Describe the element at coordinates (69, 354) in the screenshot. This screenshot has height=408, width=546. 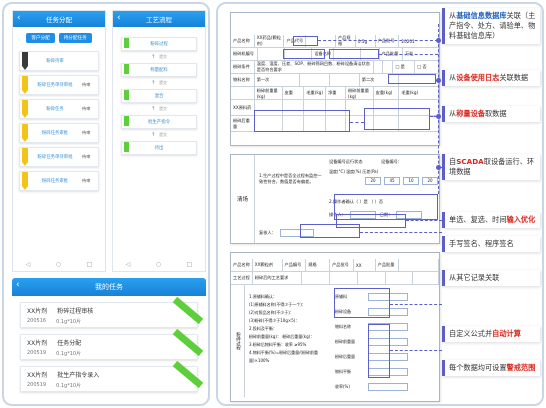
I see `task-spec: 0.1g*10片` at that location.